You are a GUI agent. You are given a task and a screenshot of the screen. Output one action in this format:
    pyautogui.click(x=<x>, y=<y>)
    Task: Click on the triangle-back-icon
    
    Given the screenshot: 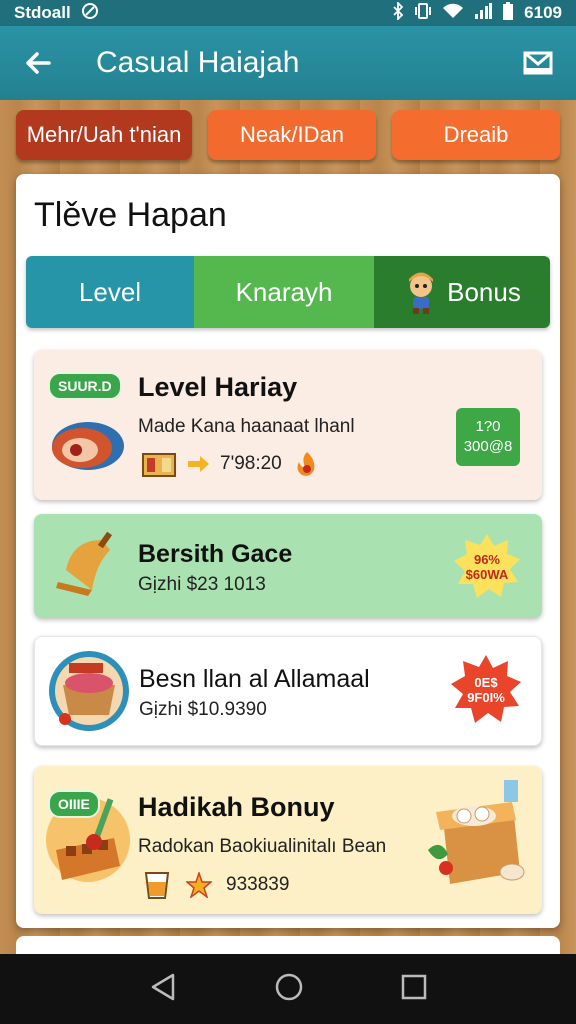 What is the action you would take?
    pyautogui.click(x=162, y=986)
    